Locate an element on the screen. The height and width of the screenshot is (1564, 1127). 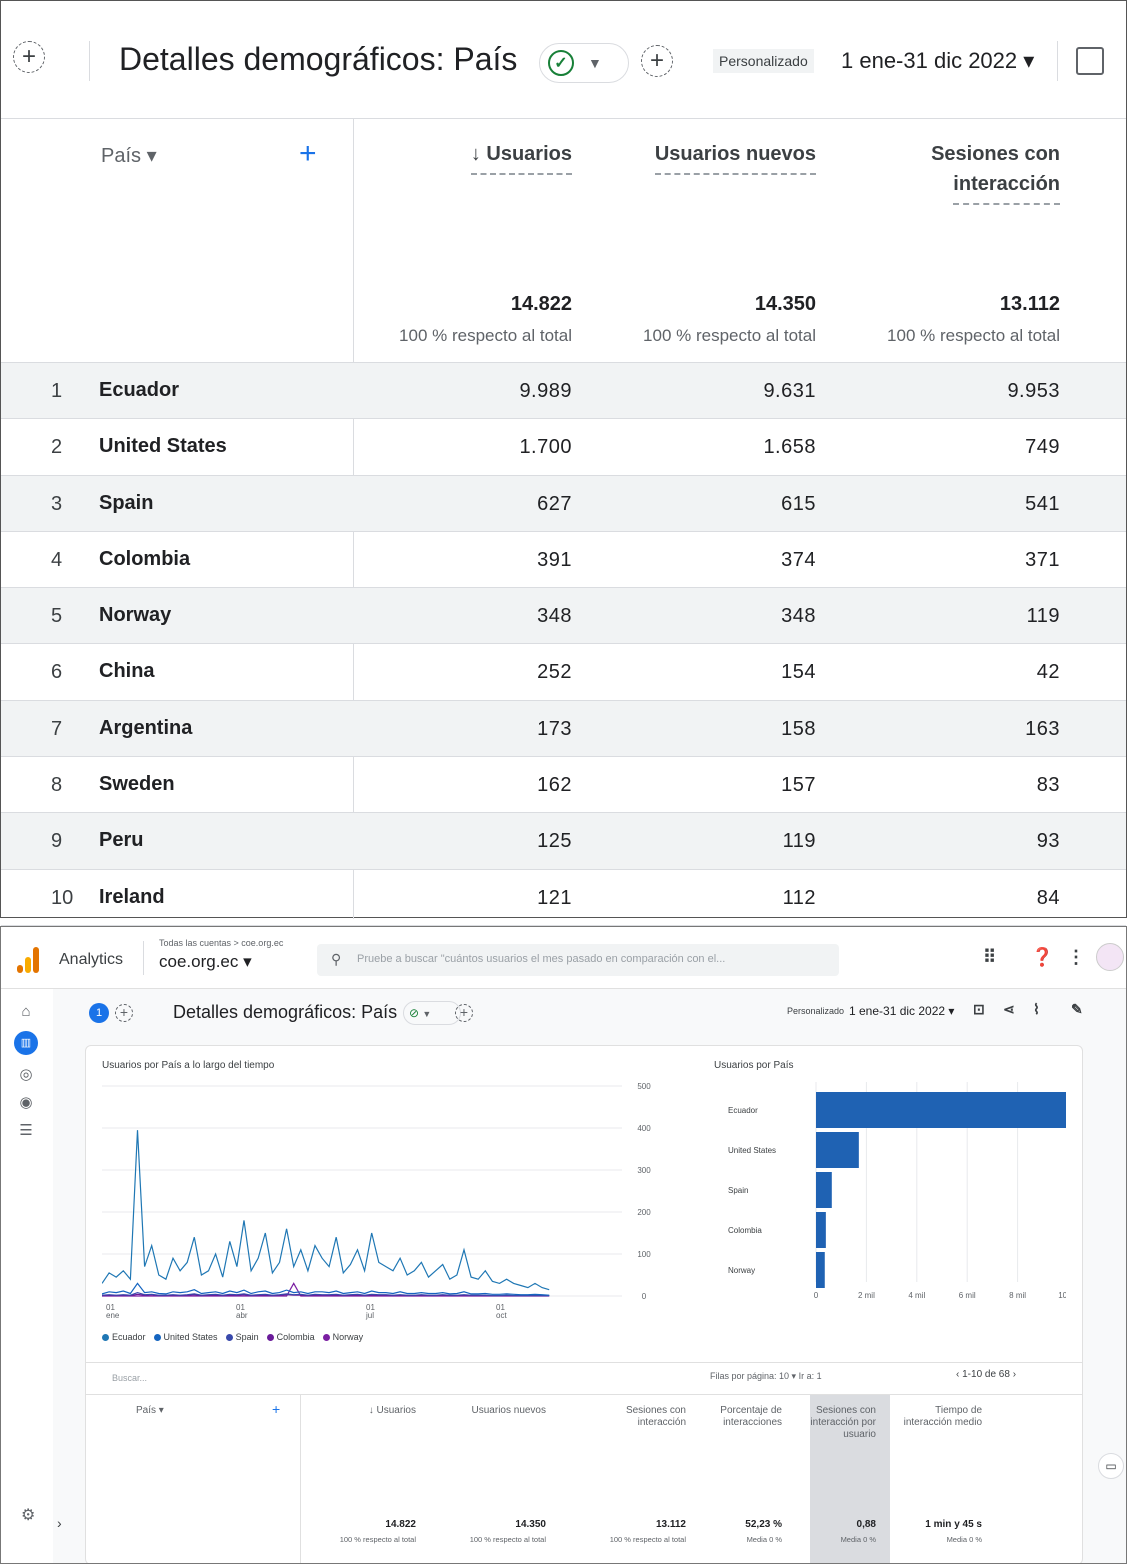
bar-colombia is located at coordinates (821, 1230).